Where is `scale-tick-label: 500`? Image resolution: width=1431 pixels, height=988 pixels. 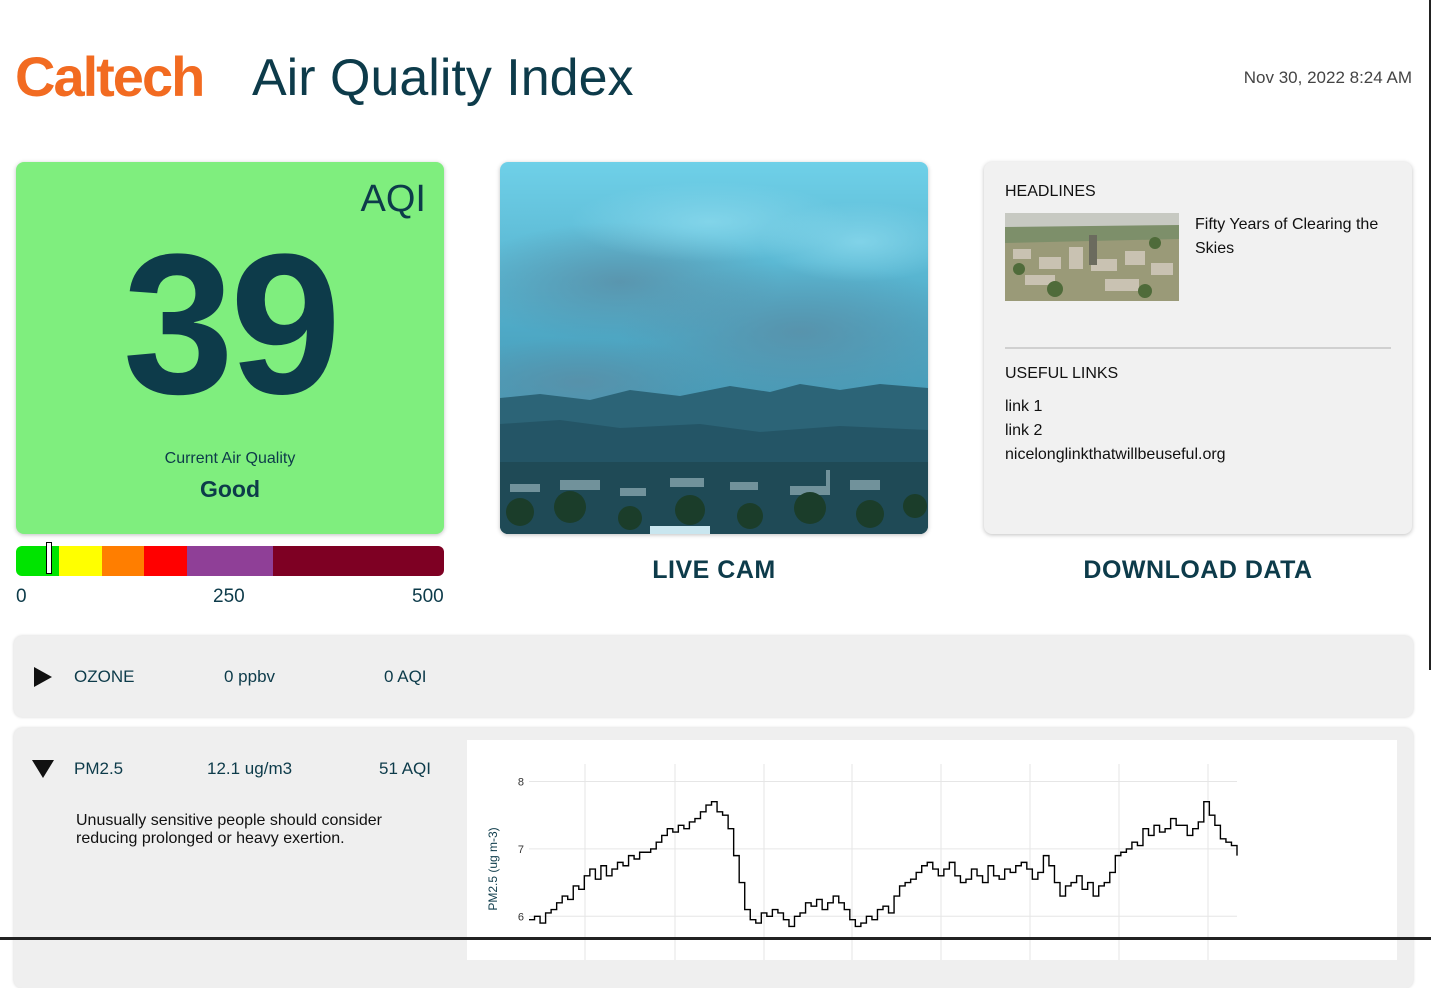 scale-tick-label: 500 is located at coordinates (428, 596).